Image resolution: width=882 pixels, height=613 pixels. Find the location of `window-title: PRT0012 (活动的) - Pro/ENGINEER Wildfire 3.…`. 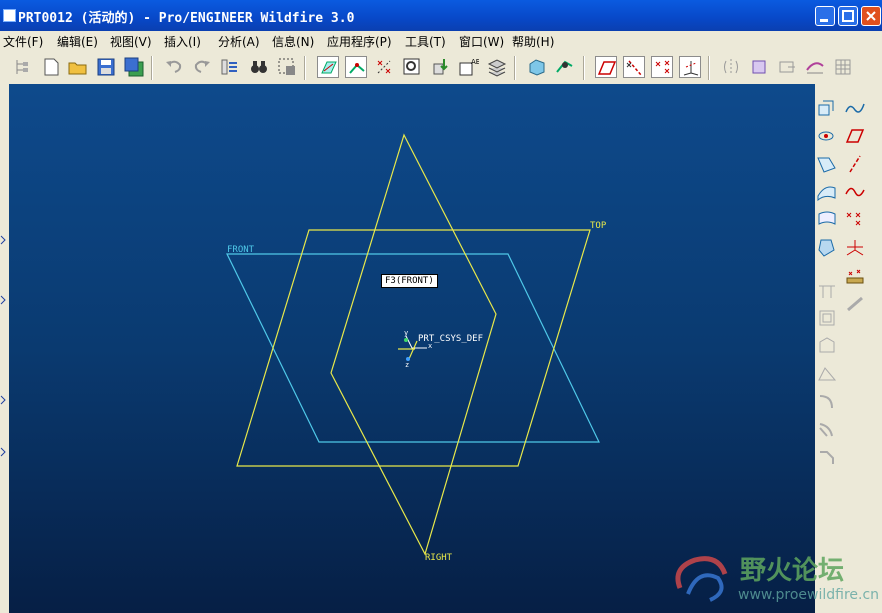

window-title: PRT0012 (活动的) - Pro/ENGINEER Wildfire 3.… is located at coordinates (186, 18).